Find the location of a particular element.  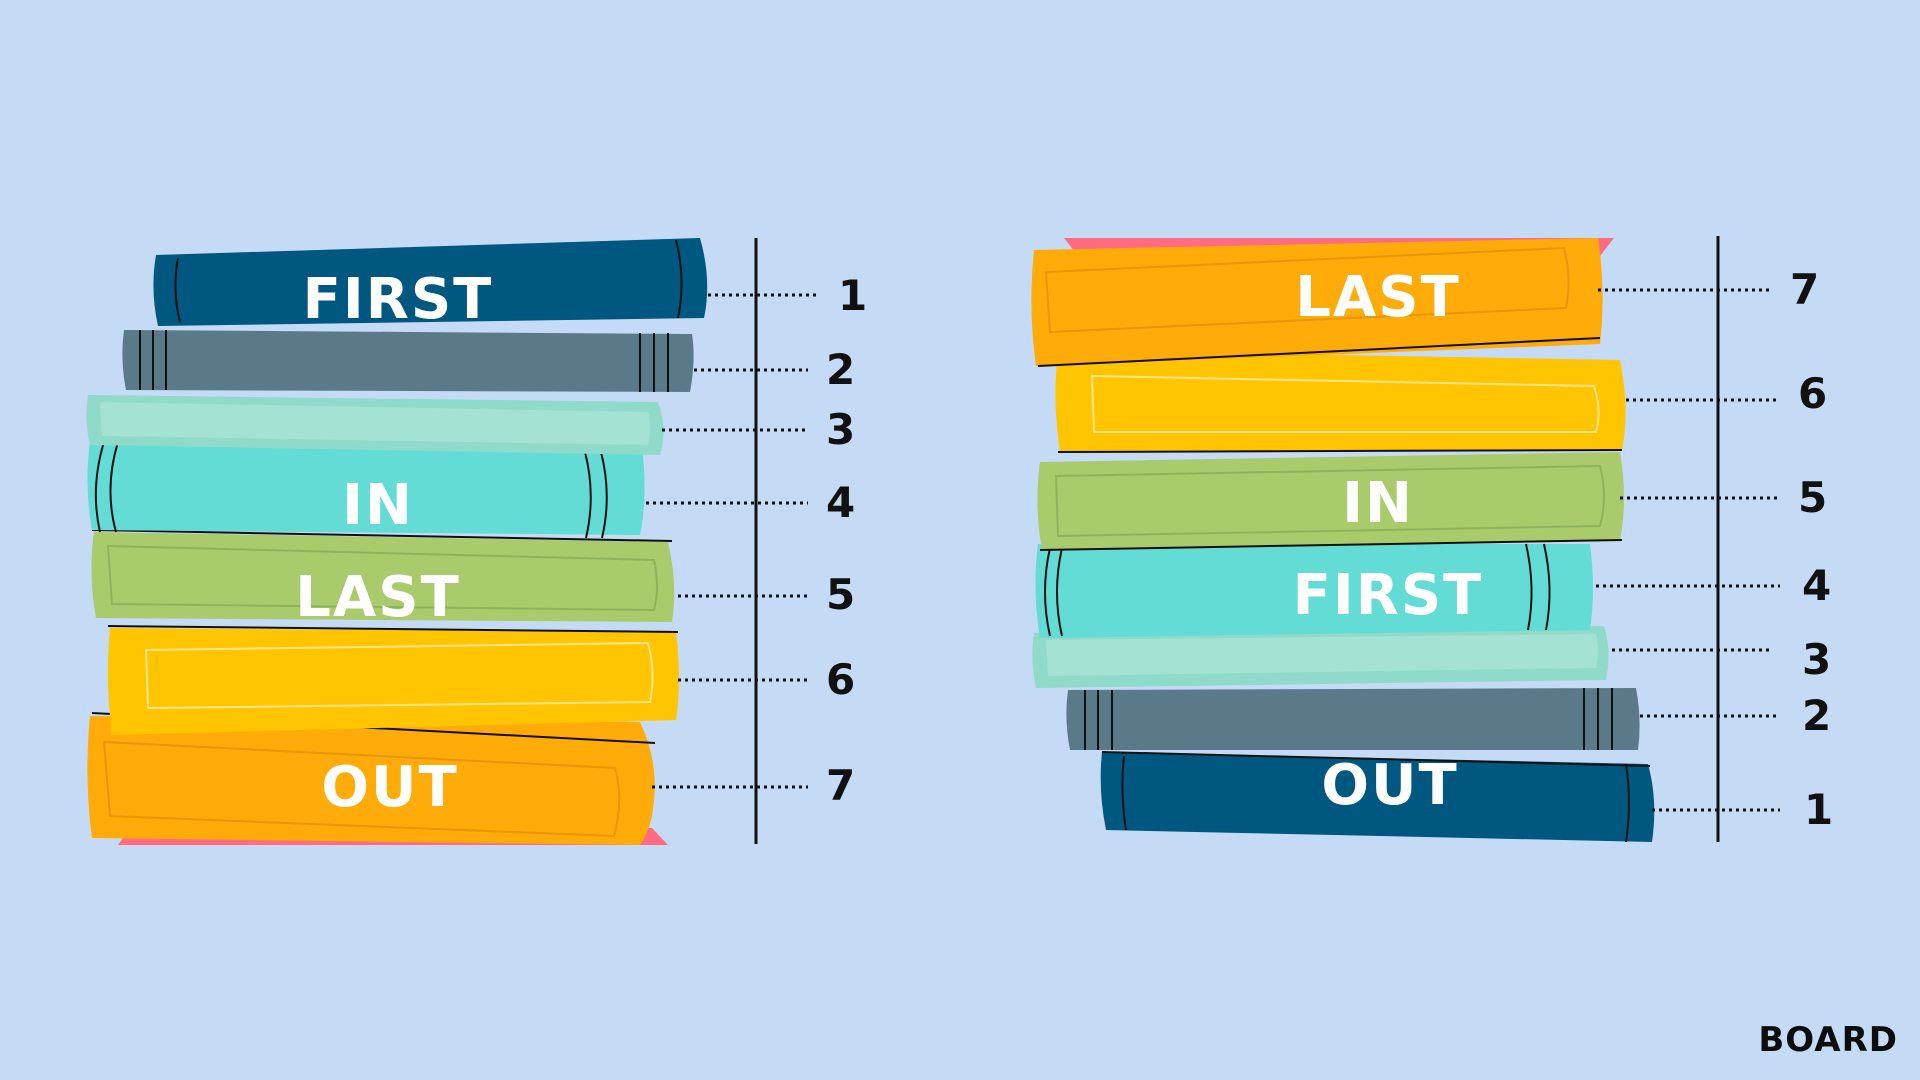

left-number-5: 5 is located at coordinates (840, 594).